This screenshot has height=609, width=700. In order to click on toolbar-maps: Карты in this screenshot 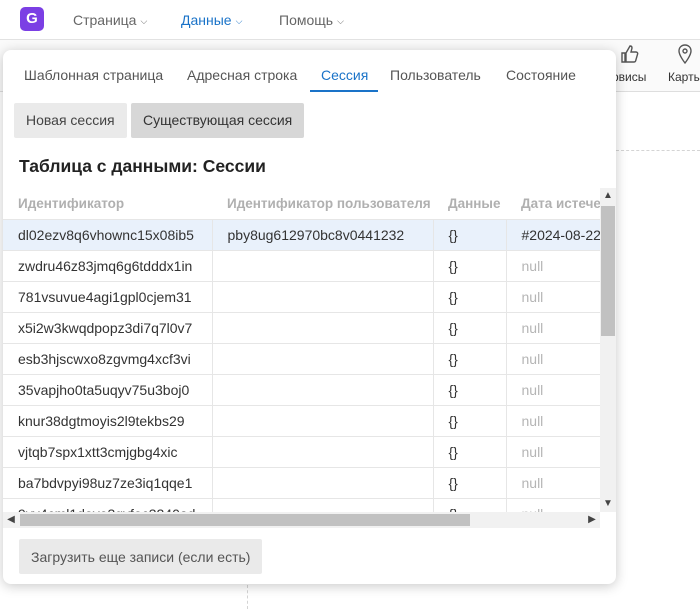, I will do `click(684, 64)`.